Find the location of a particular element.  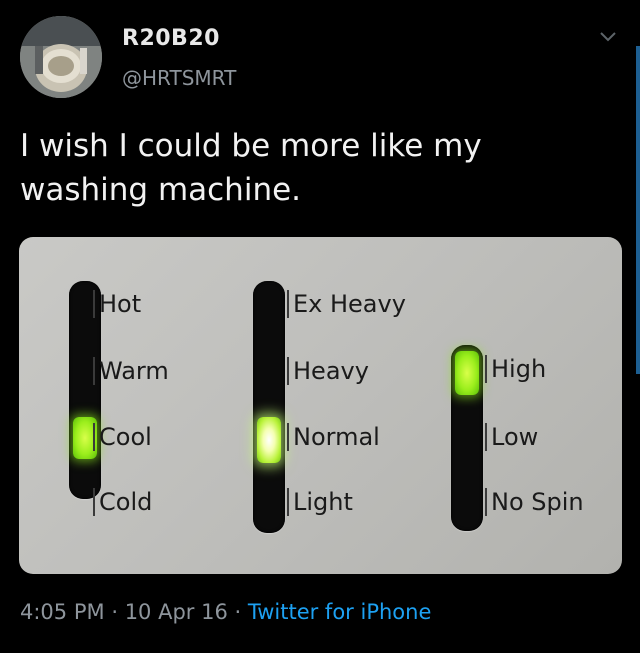

tweet-date: 10 Apr 16 is located at coordinates (176, 612).